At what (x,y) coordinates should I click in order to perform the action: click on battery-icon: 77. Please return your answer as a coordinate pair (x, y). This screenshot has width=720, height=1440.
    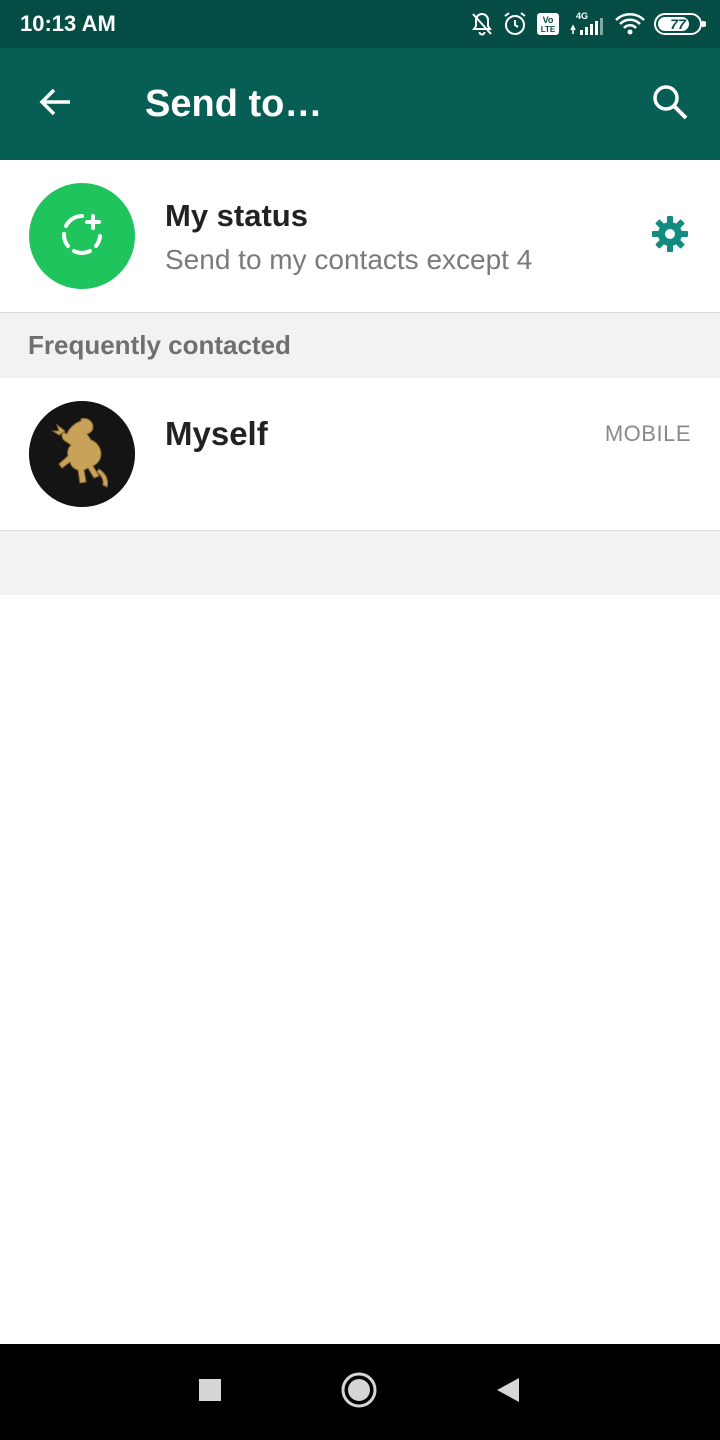
    Looking at the image, I should click on (680, 24).